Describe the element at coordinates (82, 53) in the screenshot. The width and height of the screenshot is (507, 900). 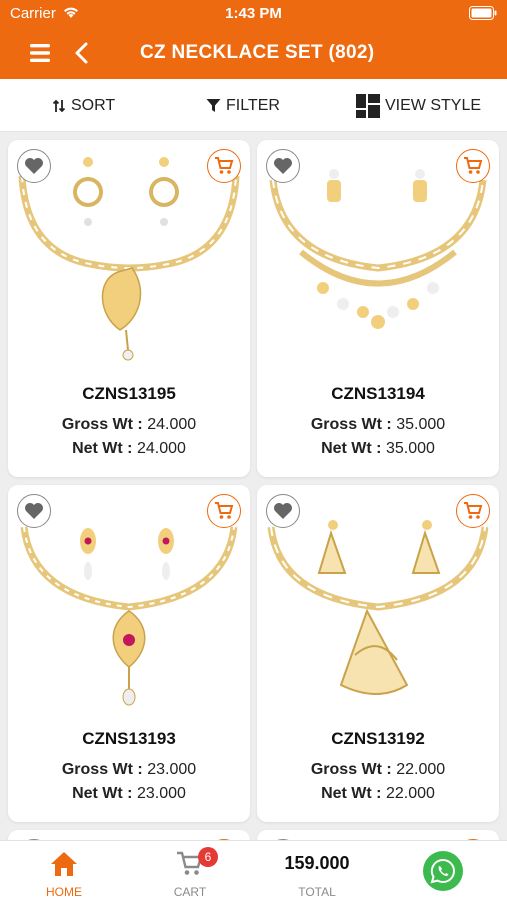
I see `back-icon` at that location.